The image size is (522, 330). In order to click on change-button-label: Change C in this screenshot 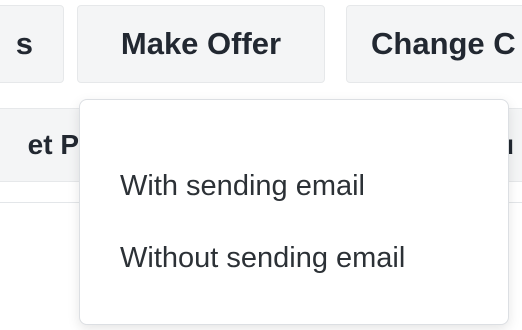, I will do `click(443, 43)`.